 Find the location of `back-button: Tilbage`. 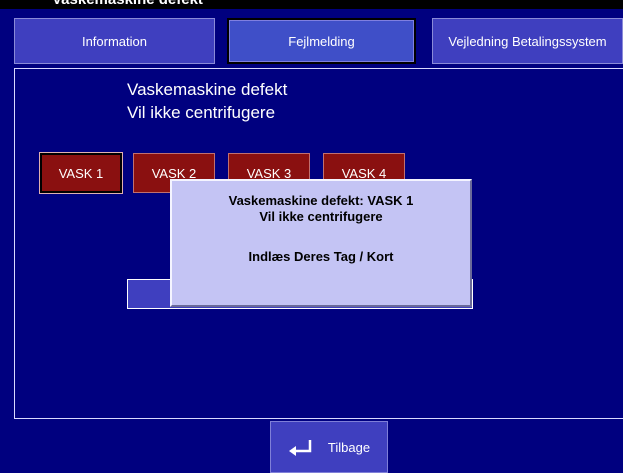

back-button: Tilbage is located at coordinates (329, 447).